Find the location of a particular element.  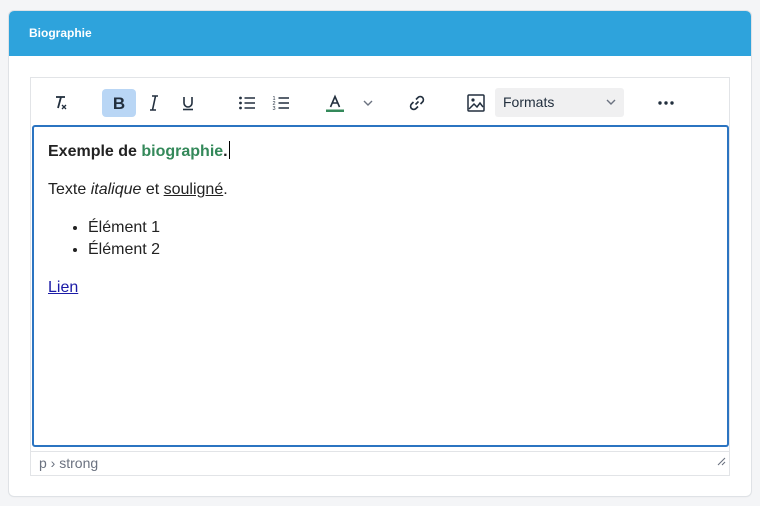

italic-text: italique is located at coordinates (116, 189).